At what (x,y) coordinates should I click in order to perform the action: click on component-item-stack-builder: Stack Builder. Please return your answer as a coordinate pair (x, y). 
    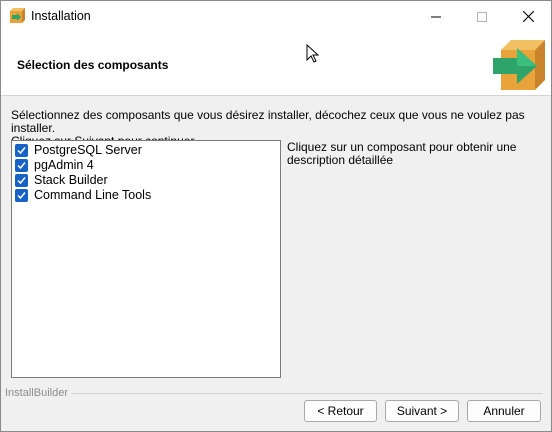
    Looking at the image, I should click on (146, 180).